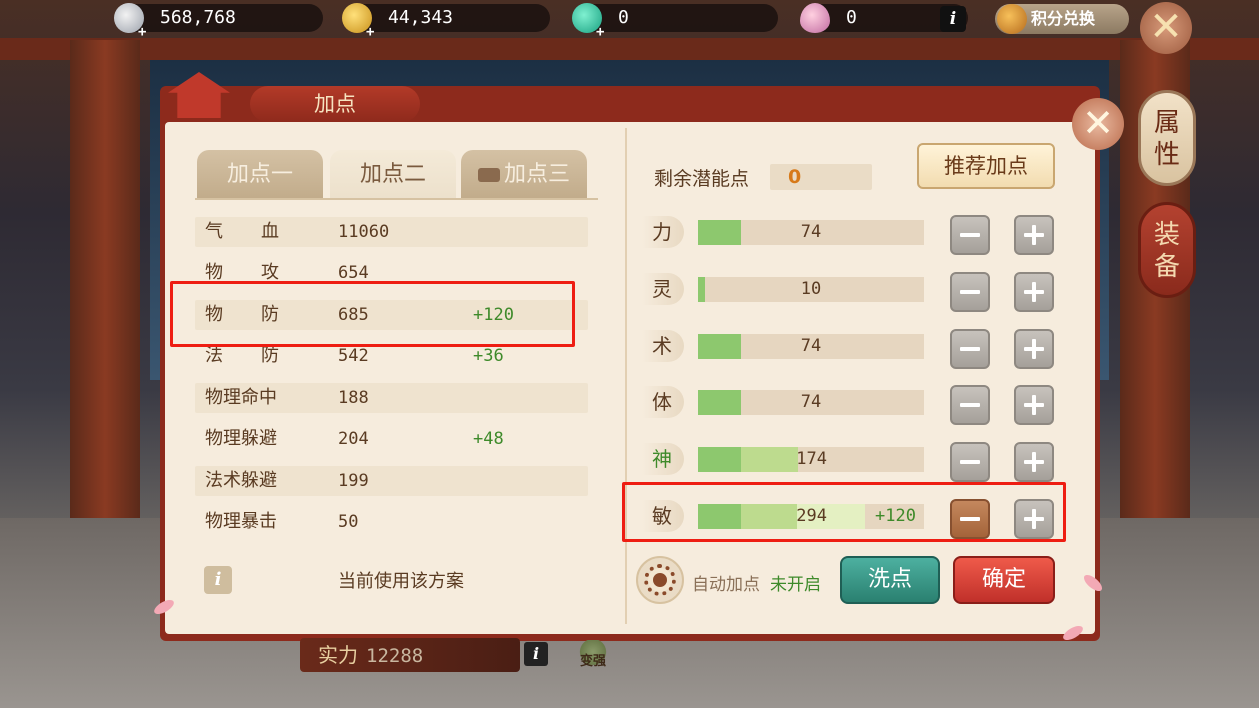  I want to click on background-beam, so click(629, 49).